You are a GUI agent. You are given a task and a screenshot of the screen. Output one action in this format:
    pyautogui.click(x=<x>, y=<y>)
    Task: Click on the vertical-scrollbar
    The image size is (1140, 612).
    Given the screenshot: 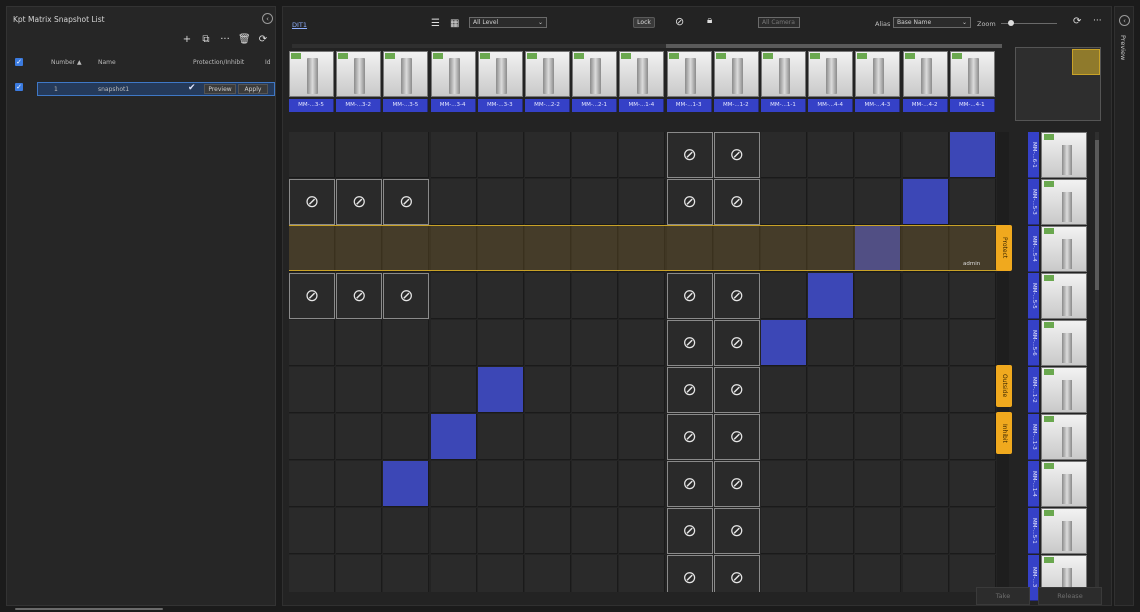 What is the action you would take?
    pyautogui.click(x=1097, y=359)
    